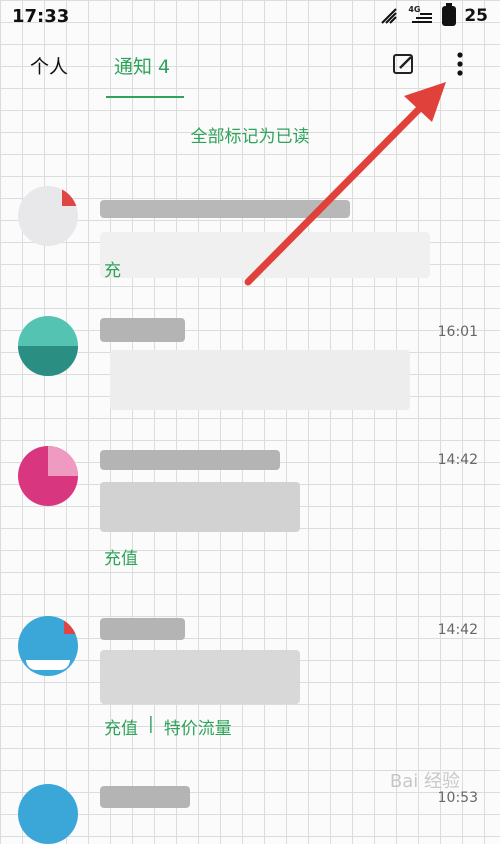 This screenshot has height=844, width=500. I want to click on tab-notifications: 通知 4, so click(142, 65).